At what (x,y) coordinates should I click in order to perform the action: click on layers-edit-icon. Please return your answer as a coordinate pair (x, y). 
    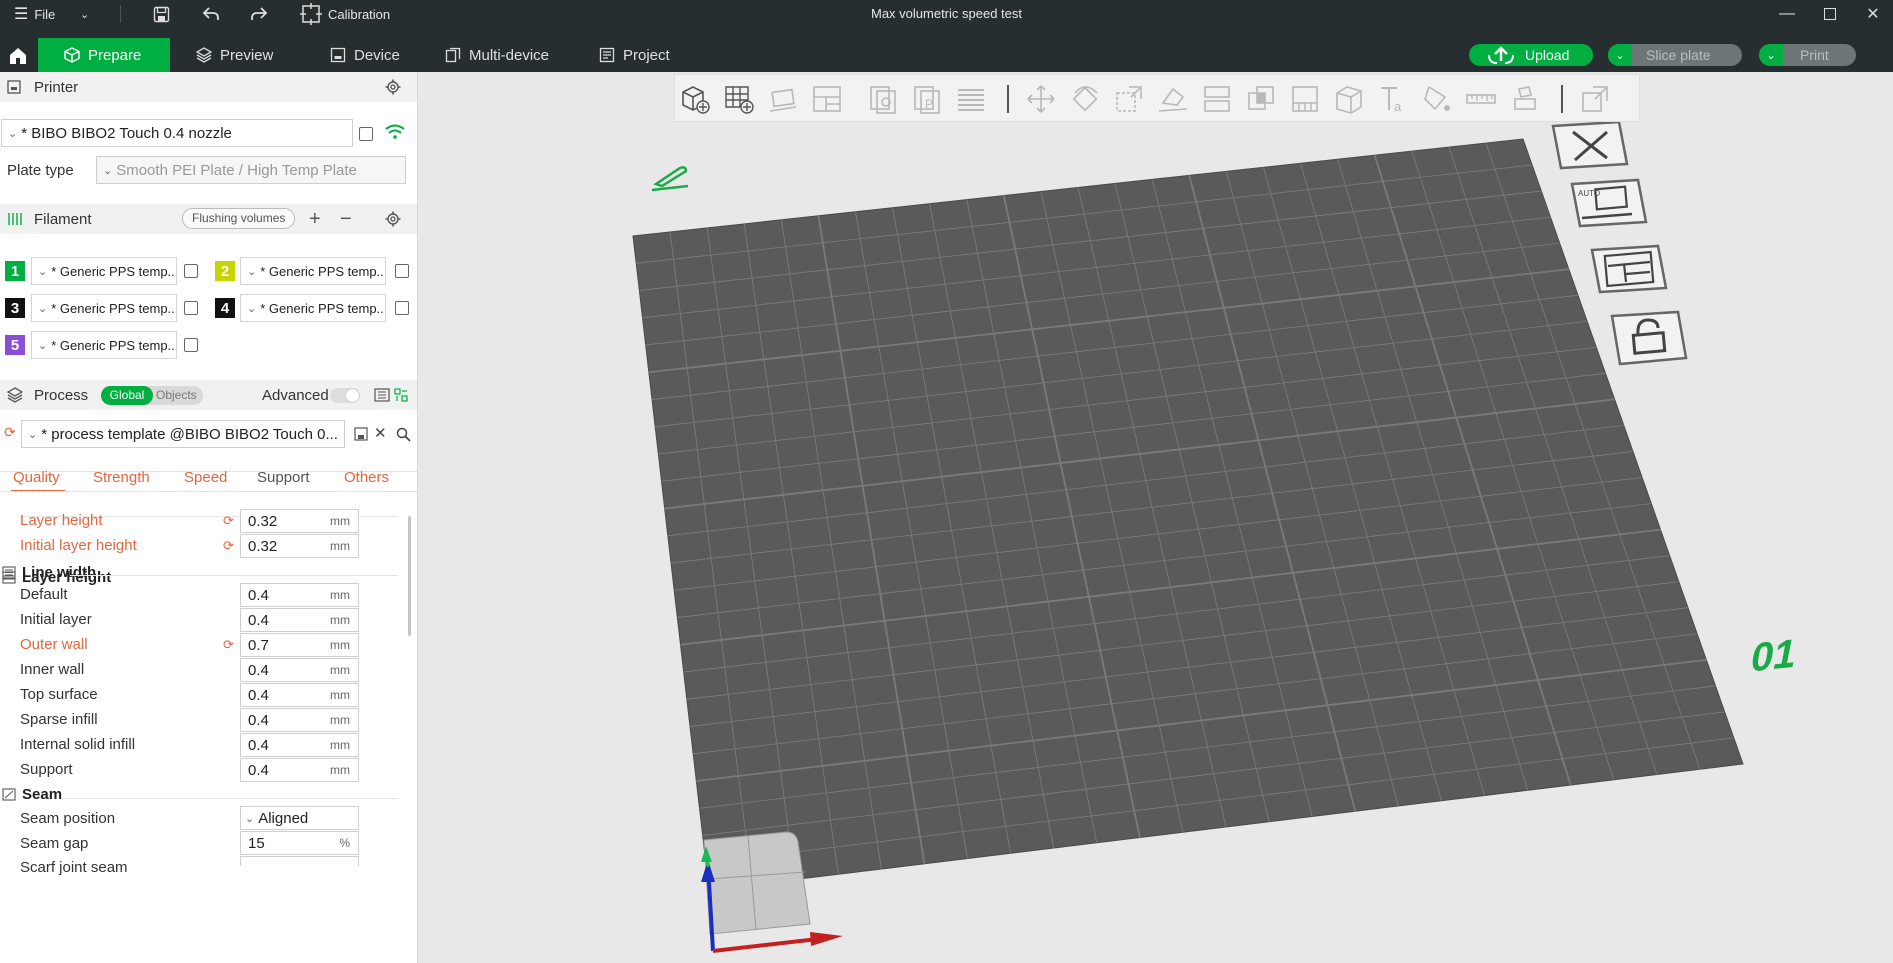
    Looking at the image, I should click on (971, 99).